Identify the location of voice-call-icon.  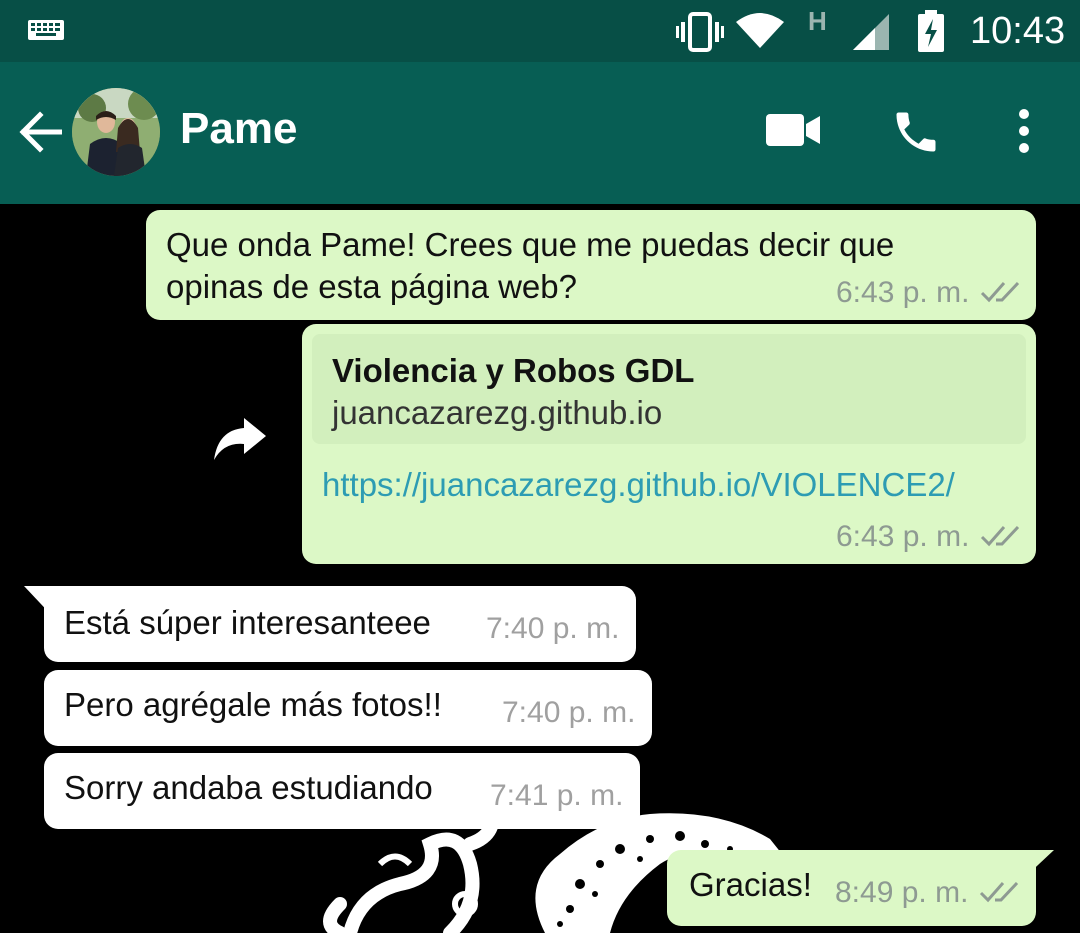
(916, 134).